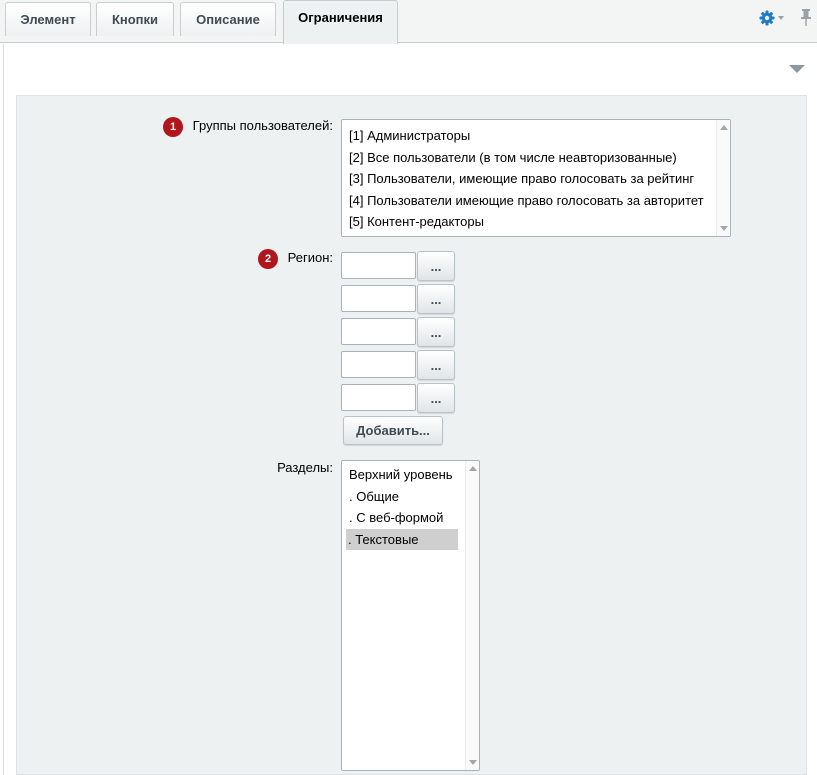 The width and height of the screenshot is (817, 775). What do you see at coordinates (402, 539) in the screenshot?
I see `section-option-selected: . Текстовые` at bounding box center [402, 539].